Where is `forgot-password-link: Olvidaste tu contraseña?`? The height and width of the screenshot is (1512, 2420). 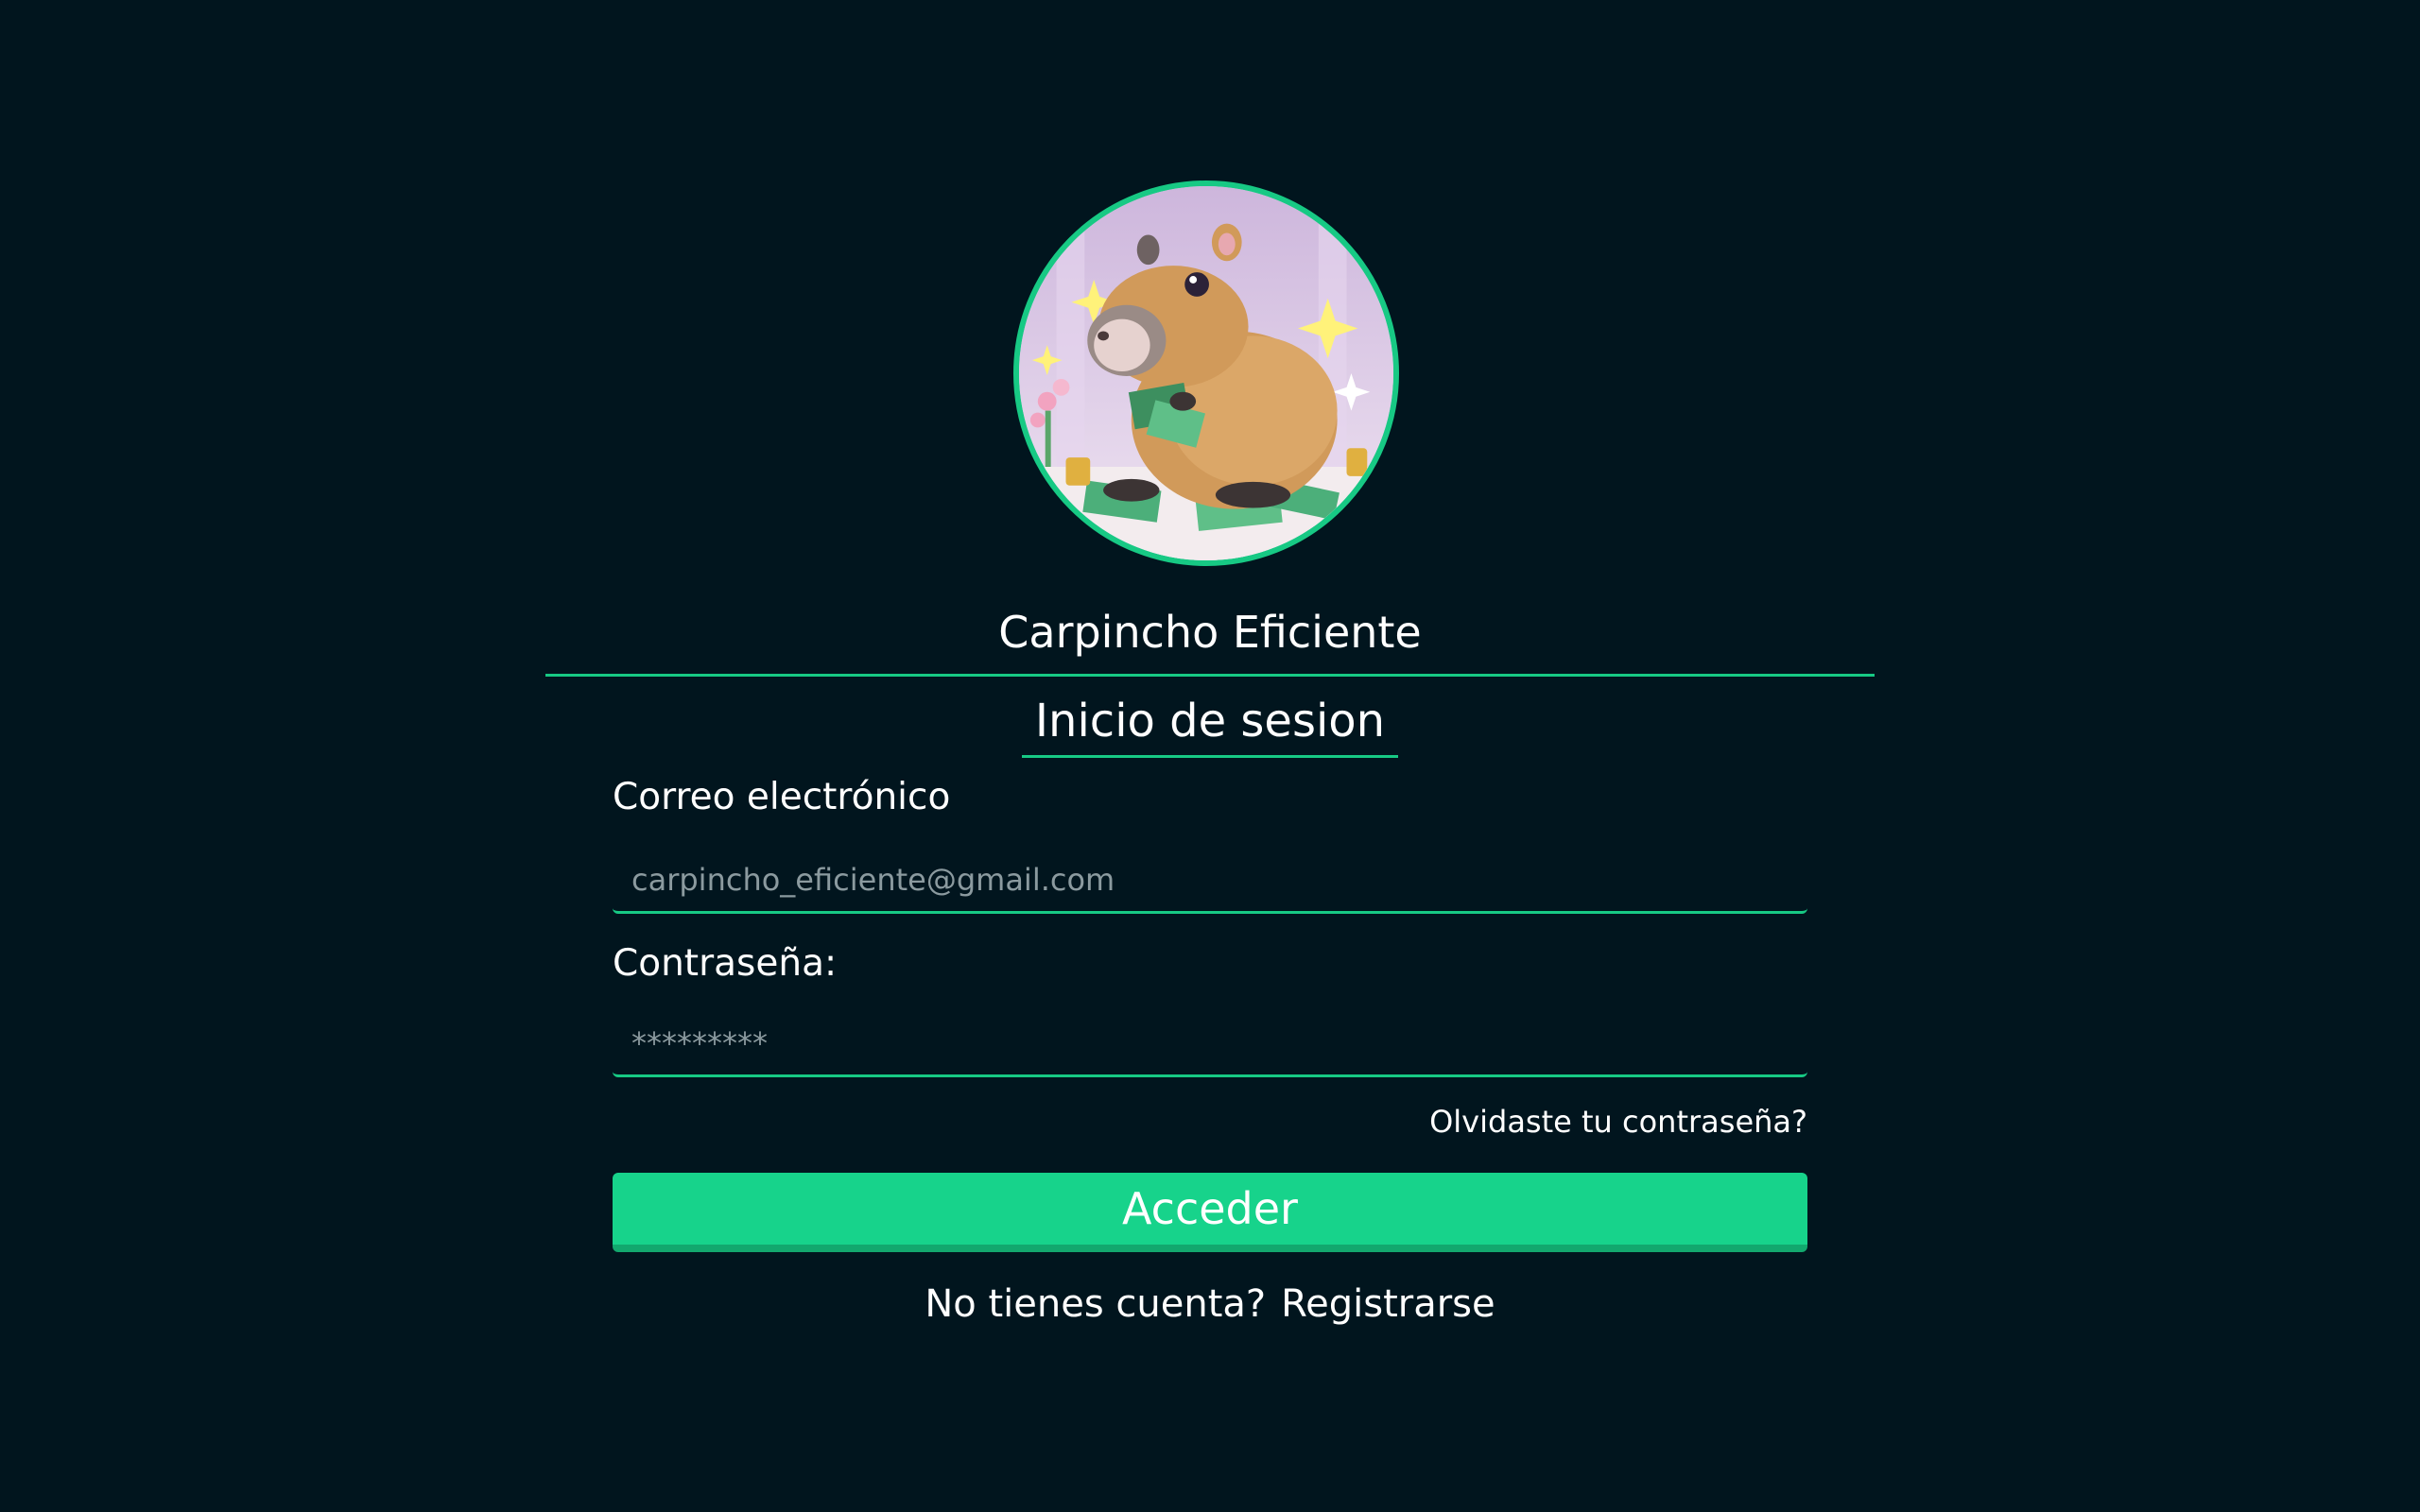
forgot-password-link: Olvidaste tu contraseña? is located at coordinates (1618, 1121).